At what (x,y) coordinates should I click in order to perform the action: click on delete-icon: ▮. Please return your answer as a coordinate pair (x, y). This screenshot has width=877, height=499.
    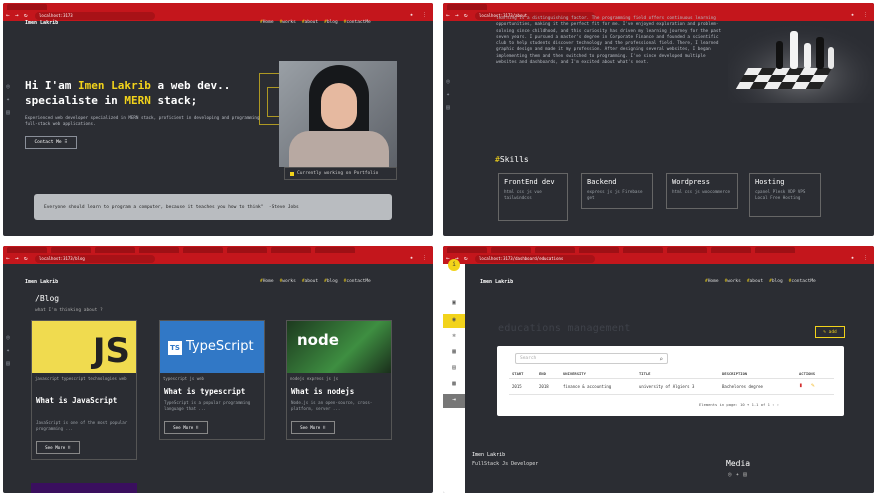
    Looking at the image, I should click on (801, 385).